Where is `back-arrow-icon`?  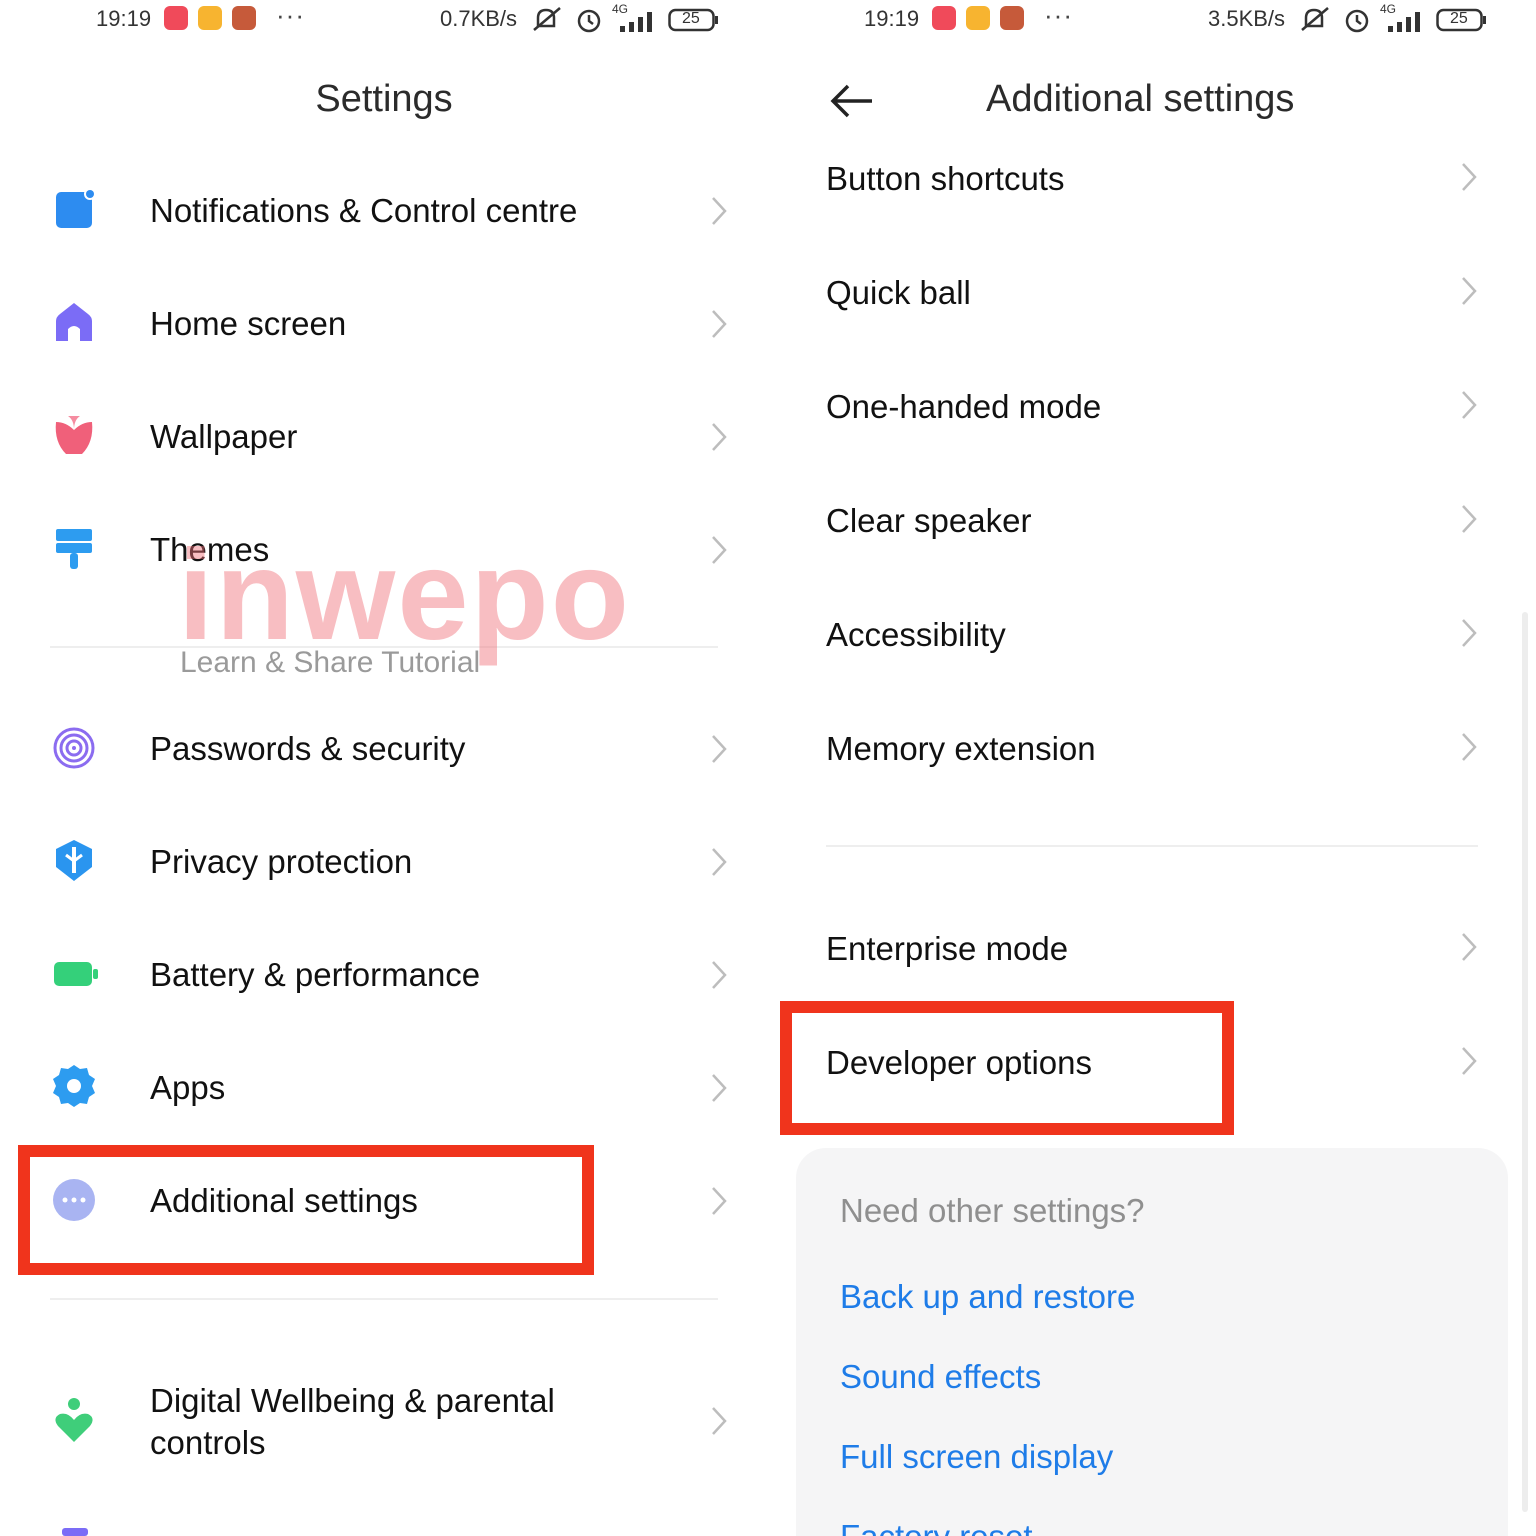
back-arrow-icon is located at coordinates (853, 101).